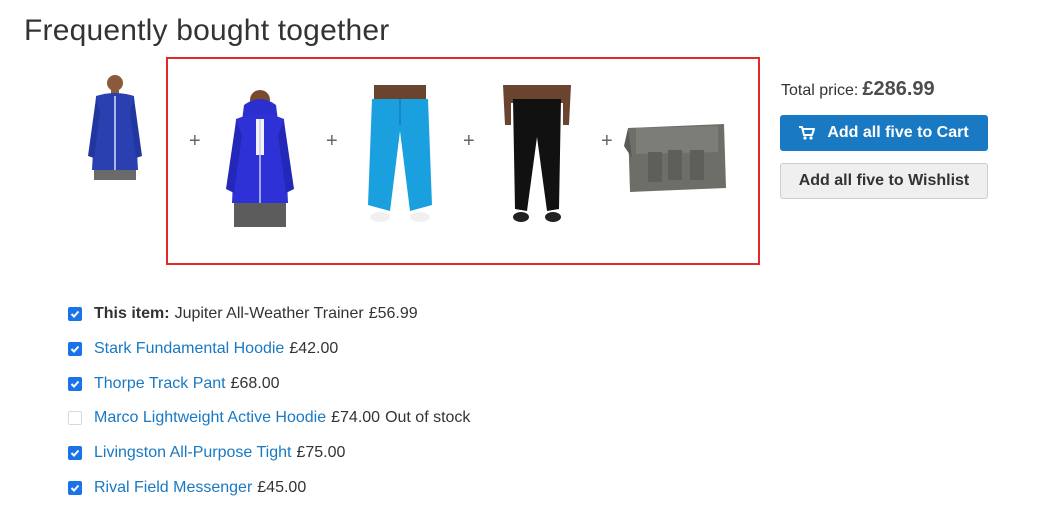 The height and width of the screenshot is (510, 1043). I want to click on item-link: Marco Lightweight Active Hoodie, so click(210, 418).